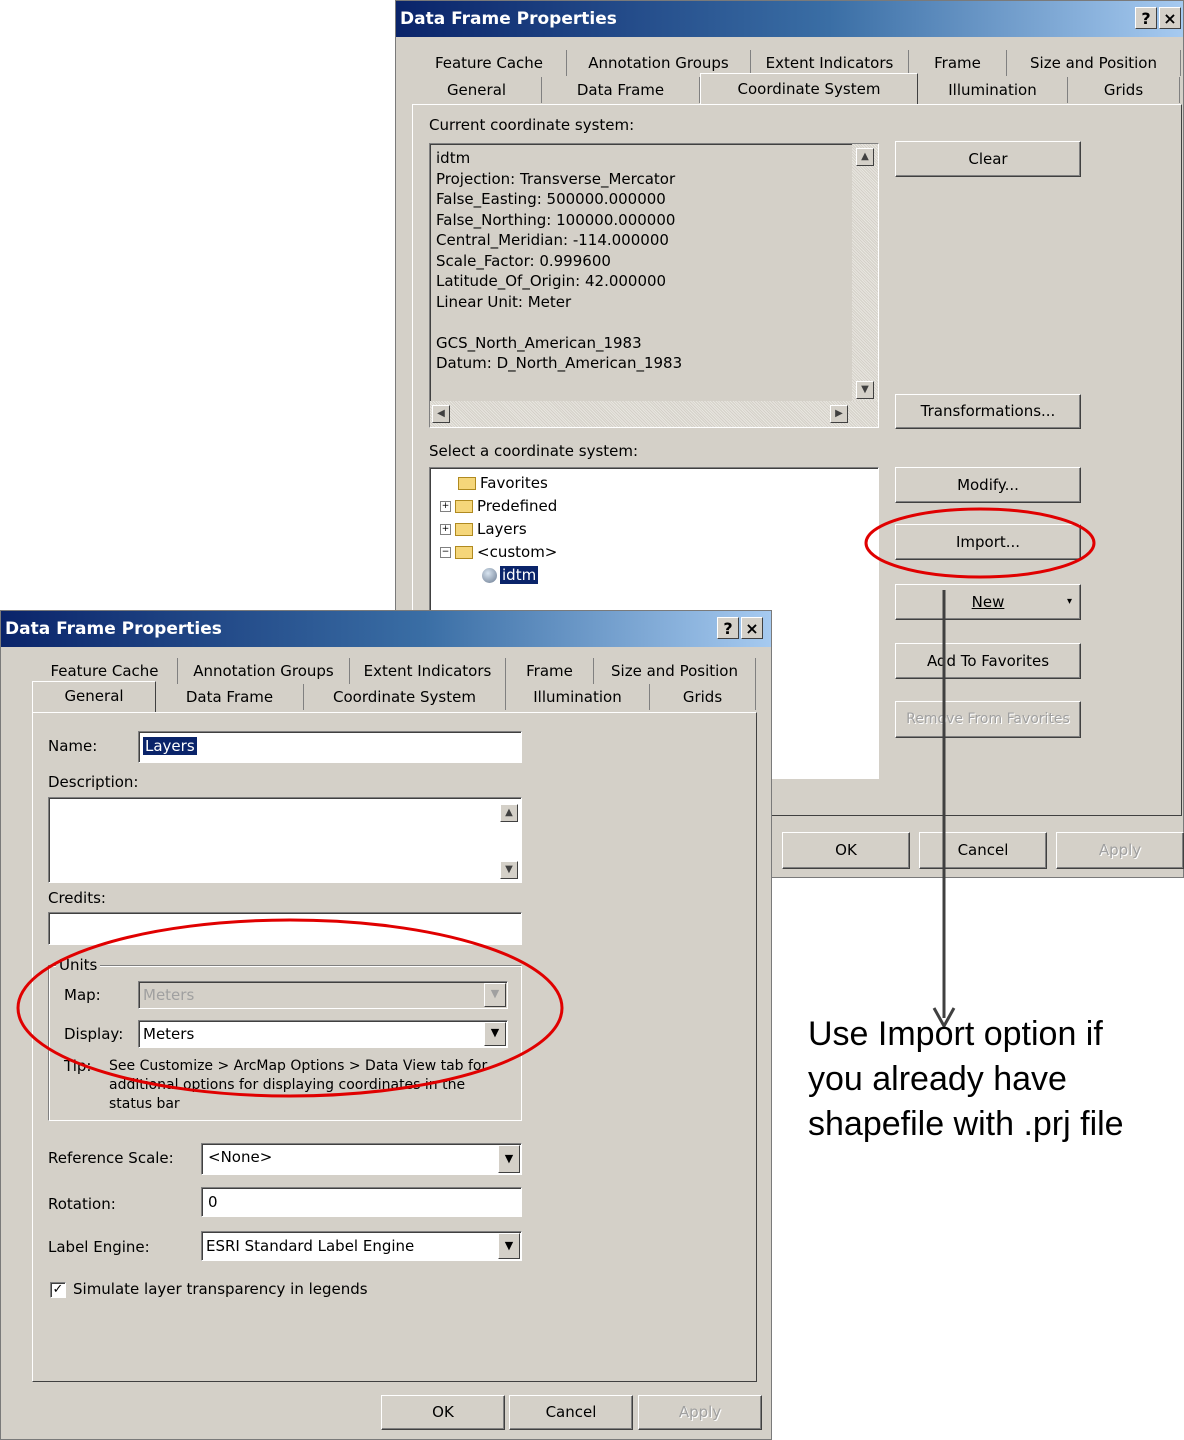 This screenshot has height=1440, width=1184. I want to click on units-highlight-ellipse, so click(290, 1008).